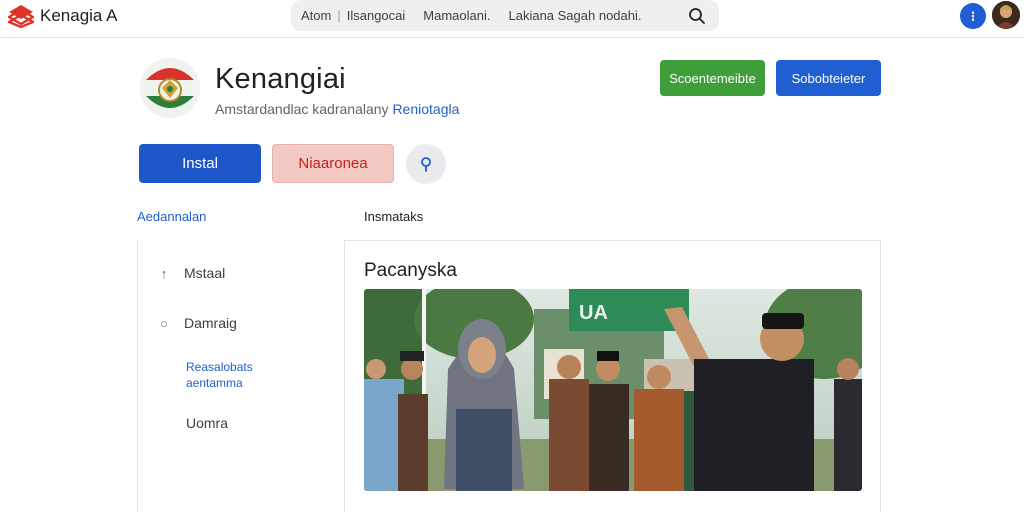 The height and width of the screenshot is (512, 1024). I want to click on sidebar-sub-link-line2: aentamma, so click(214, 383).